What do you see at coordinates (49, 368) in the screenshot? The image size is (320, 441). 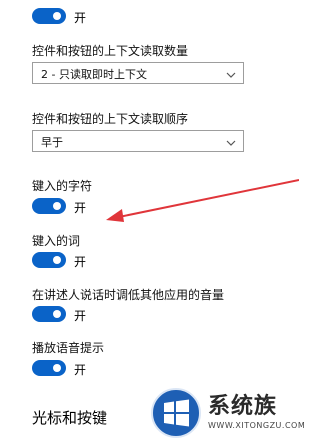 I see `audio-cues-toggle` at bounding box center [49, 368].